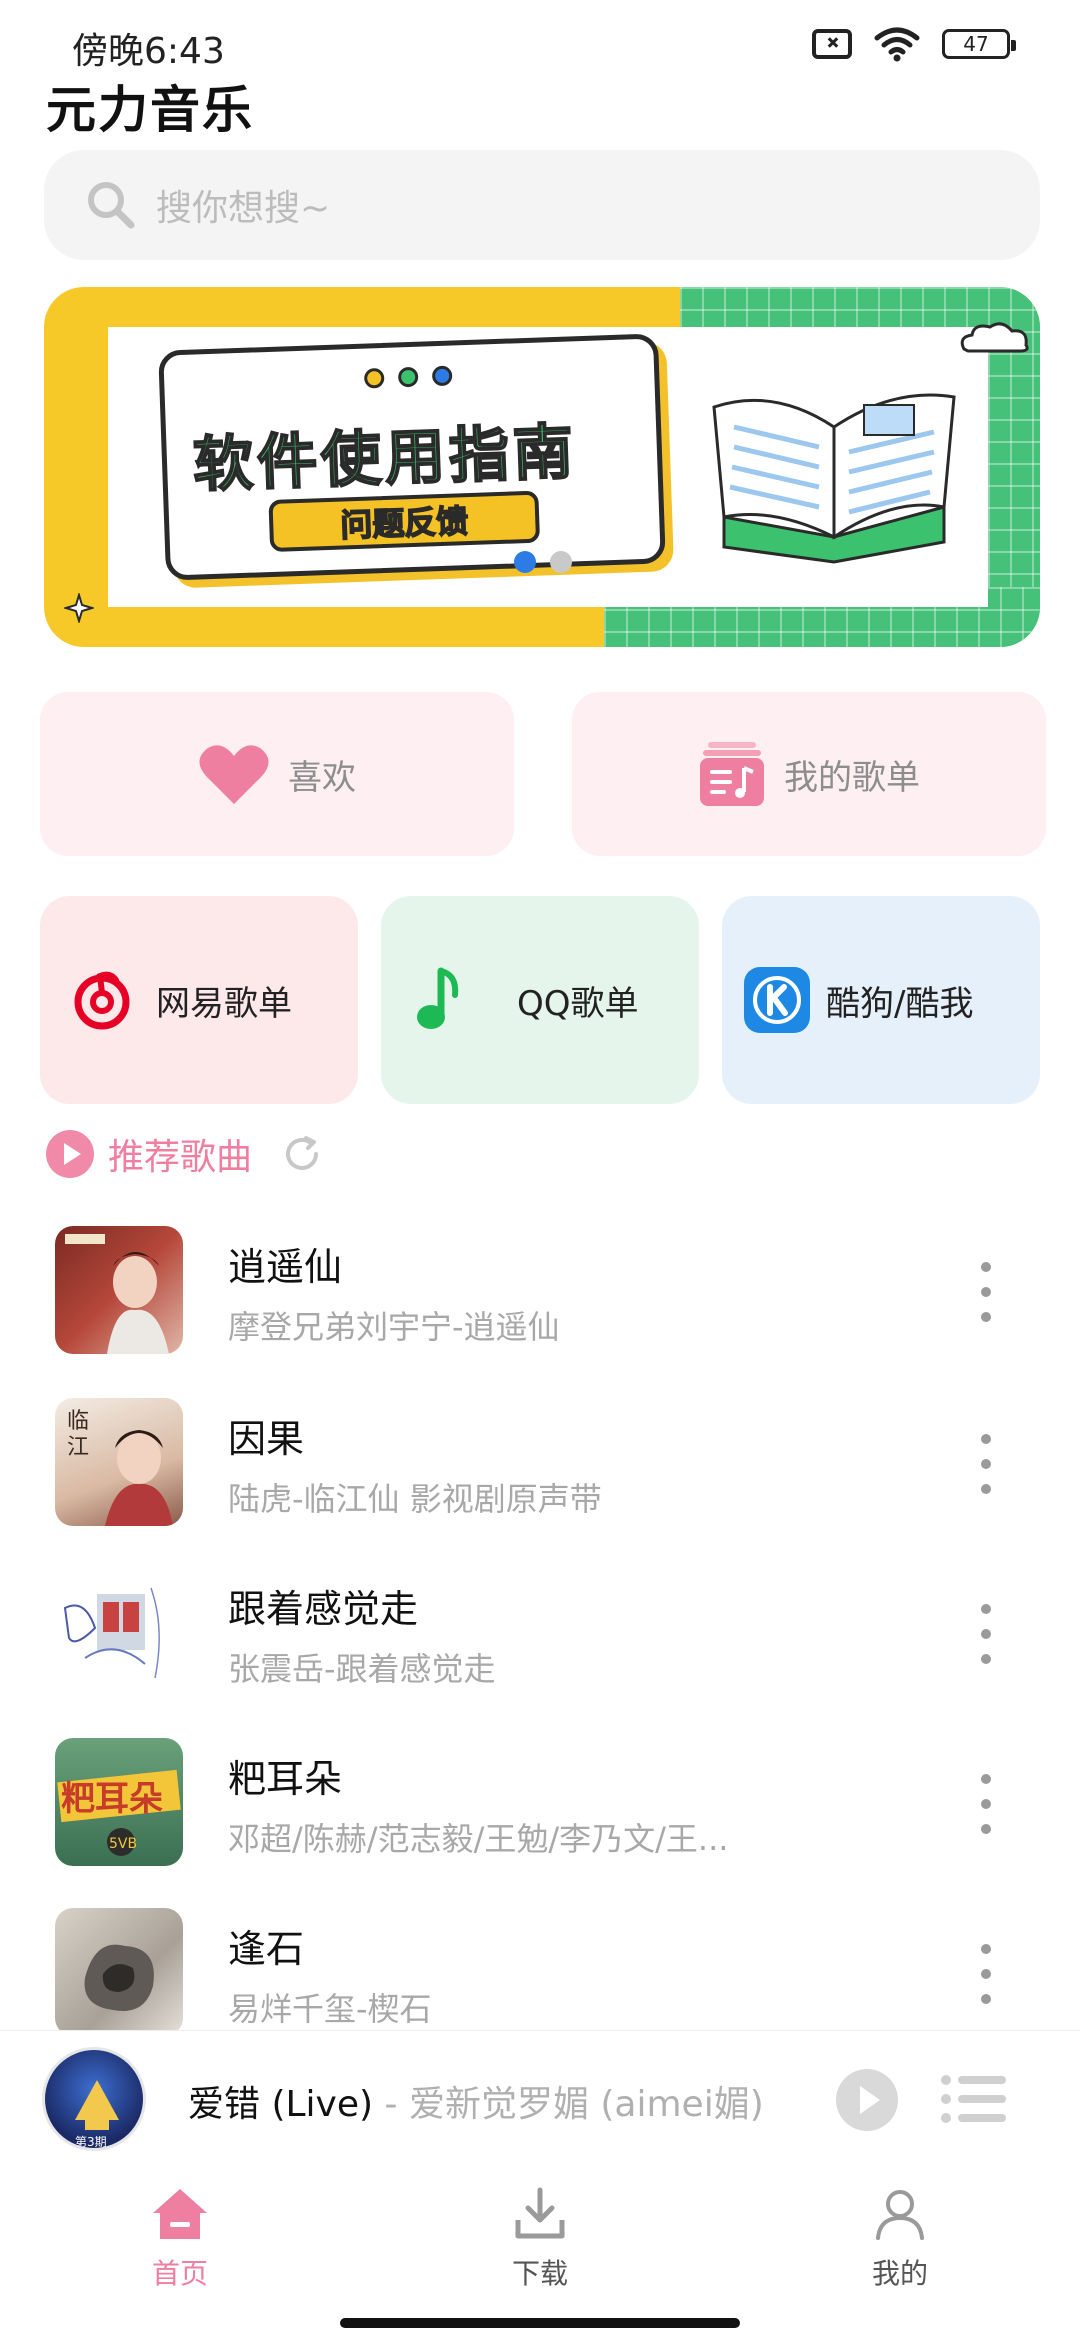 The height and width of the screenshot is (2340, 1080). I want to click on banner-indicator, so click(543, 562).